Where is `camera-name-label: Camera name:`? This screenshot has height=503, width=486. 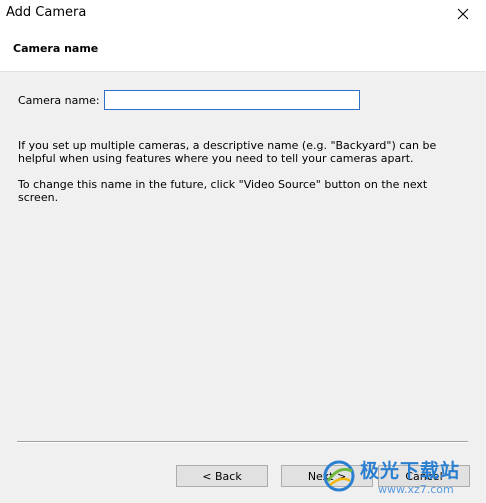 camera-name-label: Camera name: is located at coordinates (59, 100).